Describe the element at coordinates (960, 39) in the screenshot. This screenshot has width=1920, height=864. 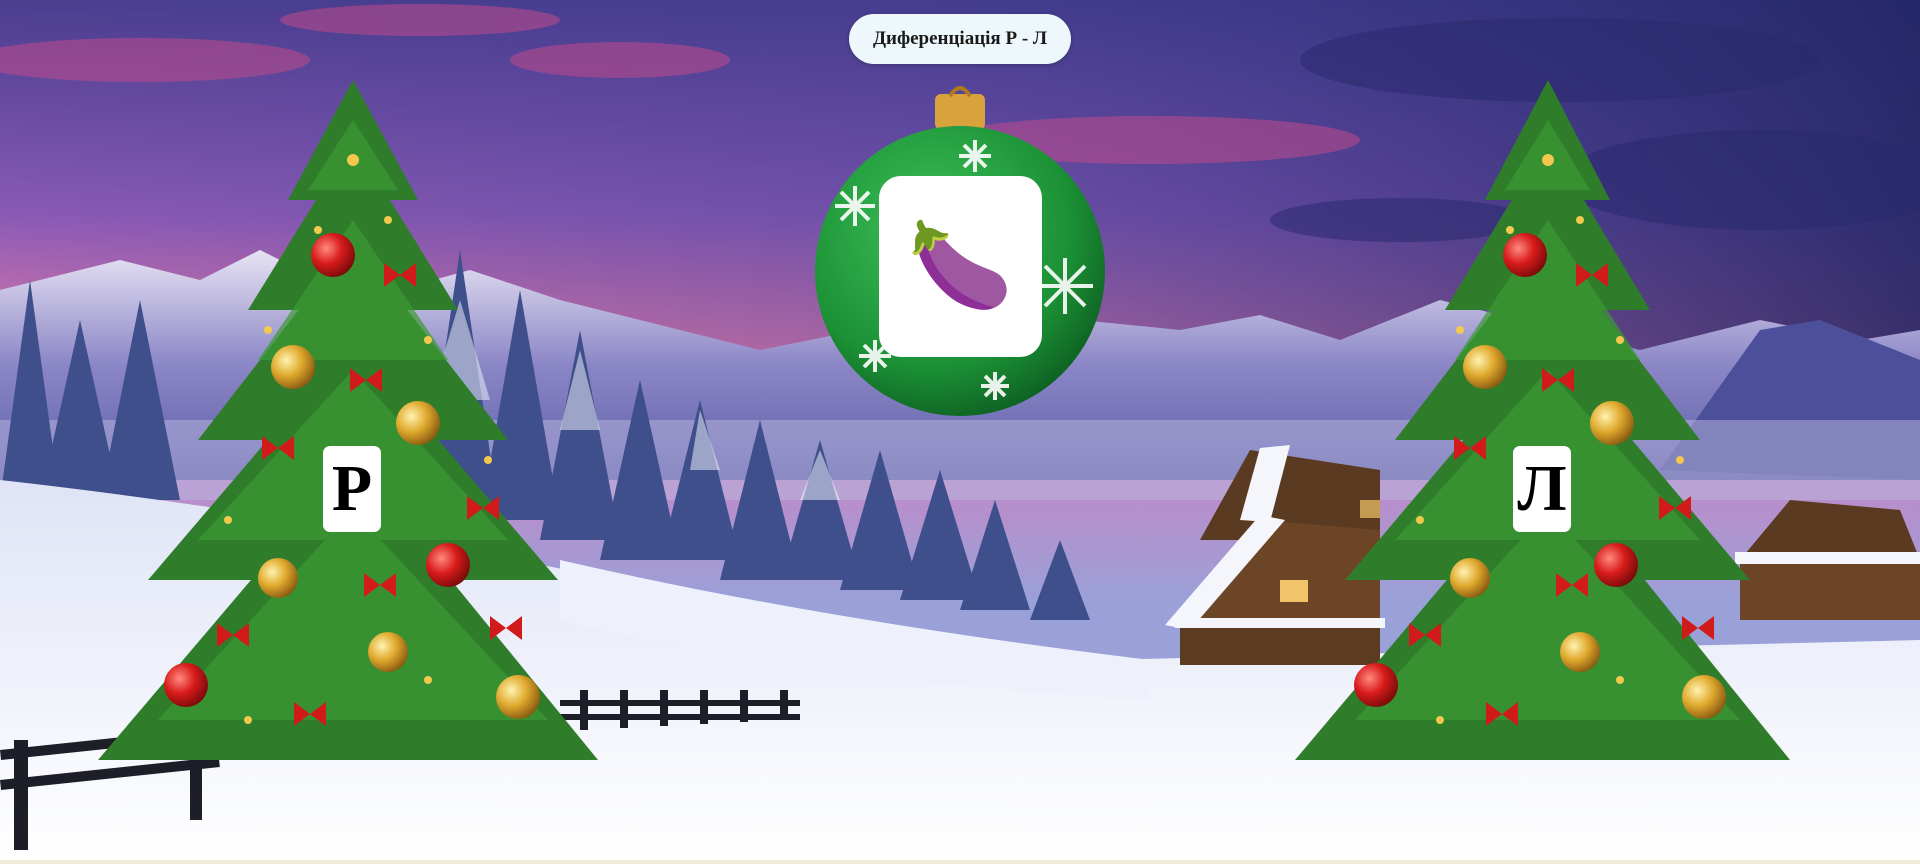
I see `game-title-button: Диференціація Р - Л` at that location.